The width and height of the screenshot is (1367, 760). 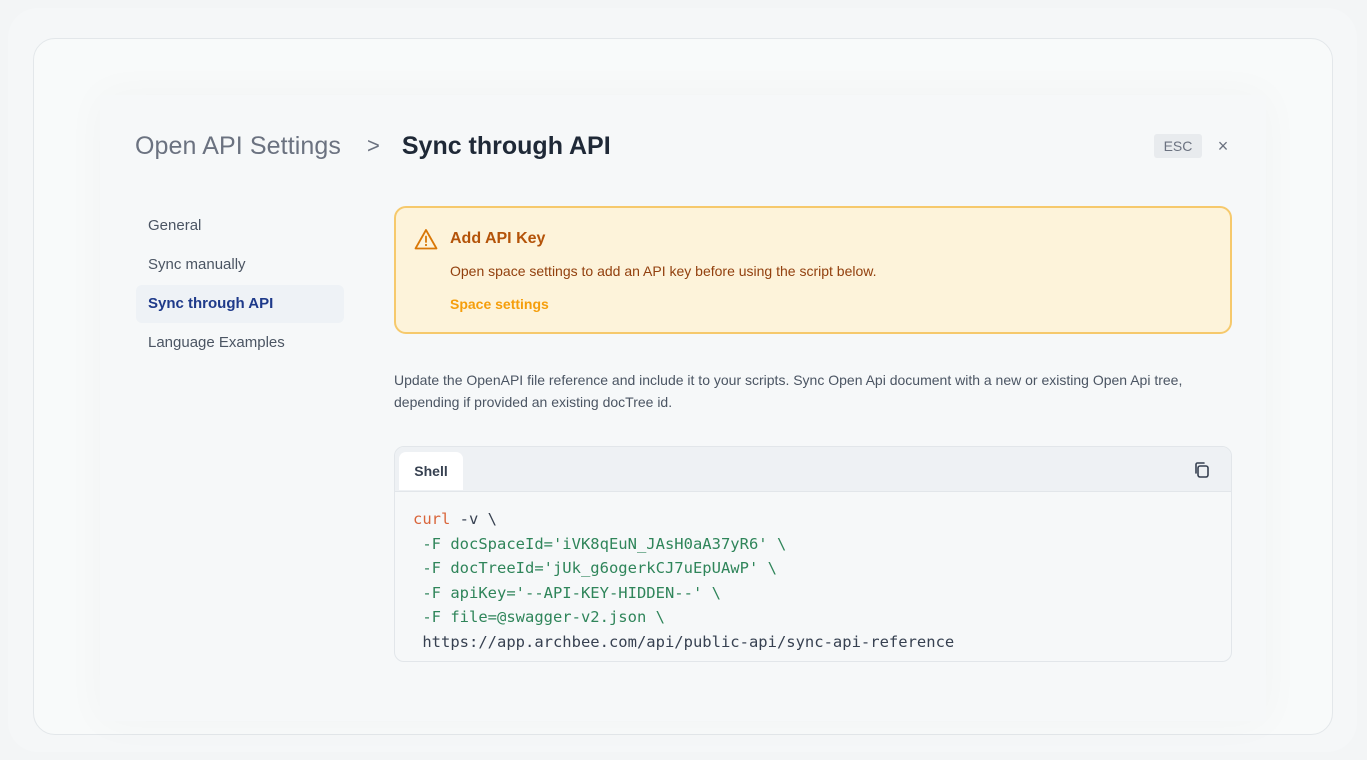 I want to click on code-line-4: -F apiKey='--API-KEY-HIDDEN--' \, so click(x=567, y=592).